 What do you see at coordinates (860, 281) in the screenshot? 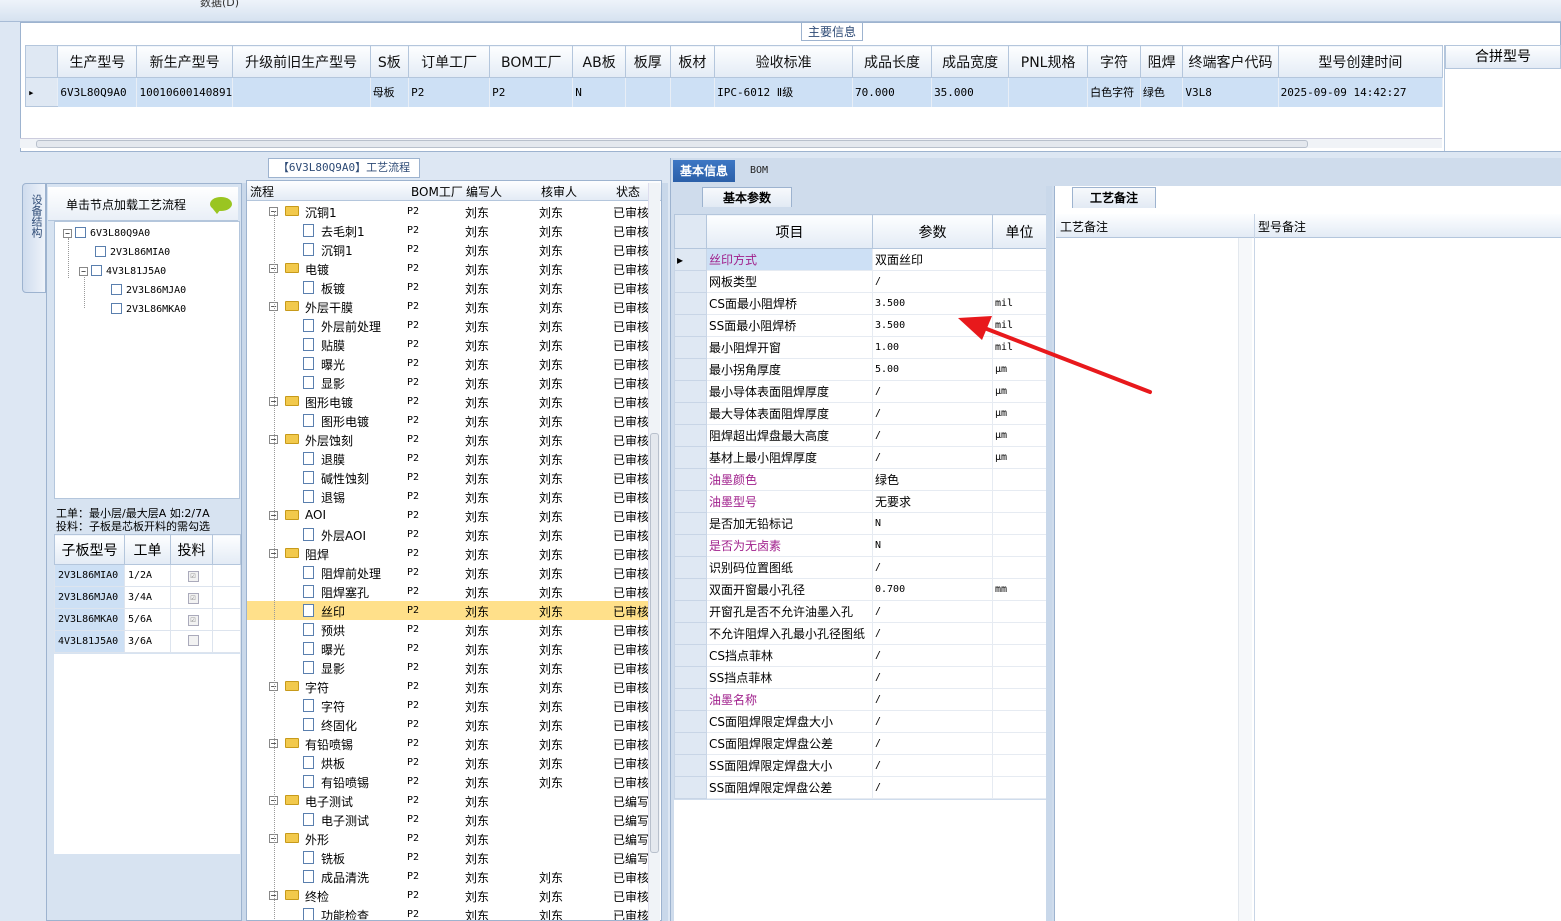
I see `param-row: 网板类型 /` at bounding box center [860, 281].